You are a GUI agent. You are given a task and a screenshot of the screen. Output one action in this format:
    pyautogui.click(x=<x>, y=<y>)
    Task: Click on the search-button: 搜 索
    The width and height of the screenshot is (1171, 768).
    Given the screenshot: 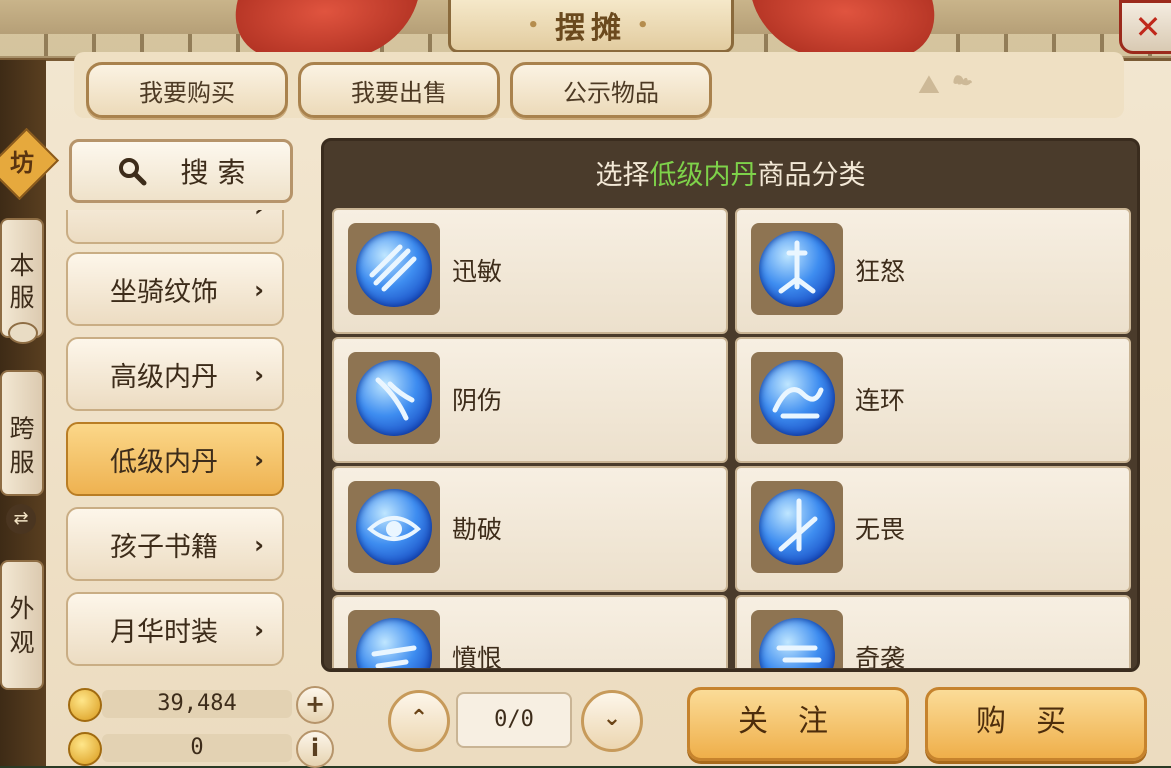 What is the action you would take?
    pyautogui.click(x=181, y=171)
    